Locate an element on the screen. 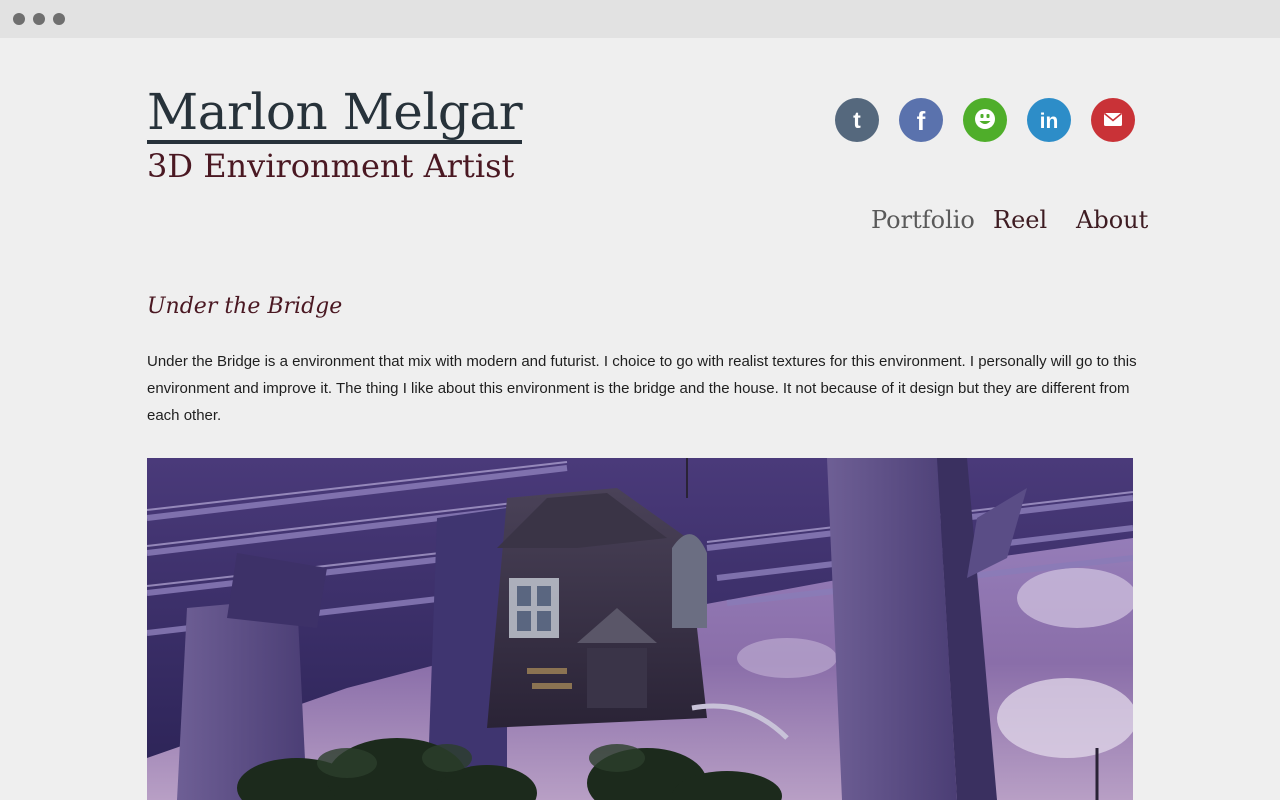 The image size is (1280, 800). mail-icon is located at coordinates (1113, 119).